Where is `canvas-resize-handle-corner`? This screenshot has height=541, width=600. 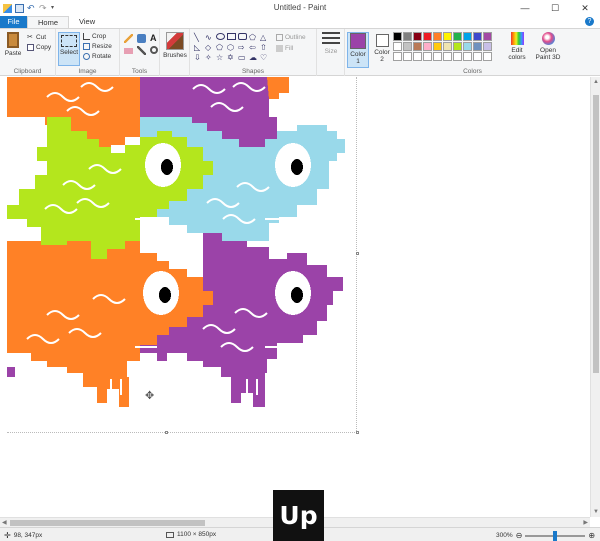
canvas-resize-handle-corner is located at coordinates (357, 432).